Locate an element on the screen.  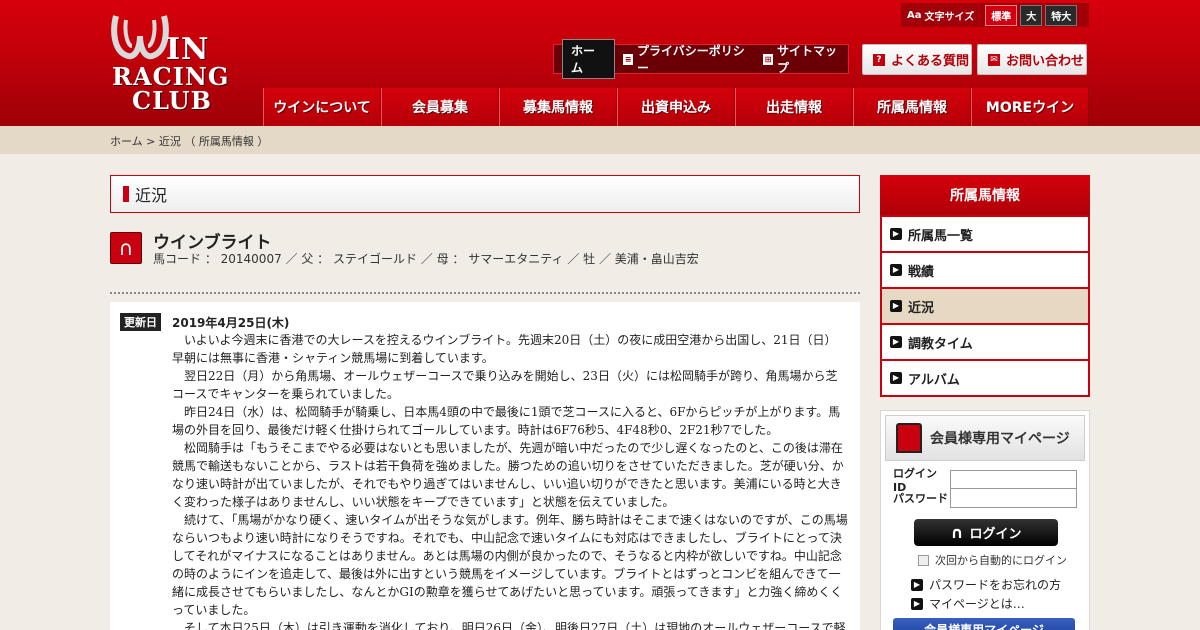
sidebar-item-label: 戦績 is located at coordinates (921, 272).